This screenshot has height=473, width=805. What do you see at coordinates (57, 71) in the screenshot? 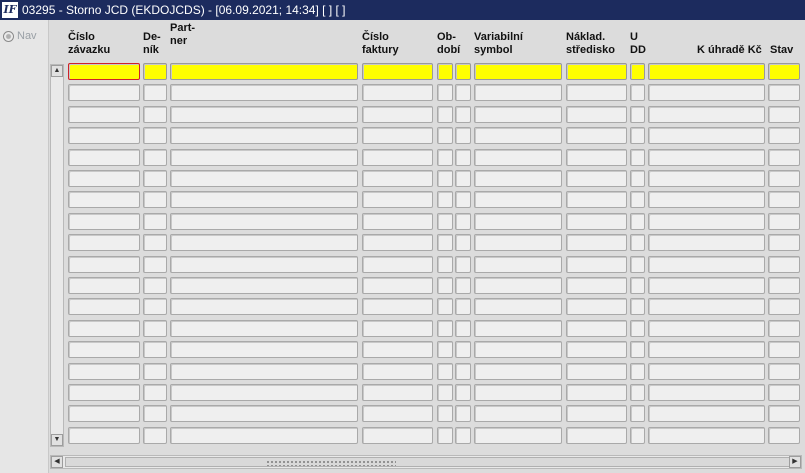
I see `triangle-up-icon: ▲` at bounding box center [57, 71].